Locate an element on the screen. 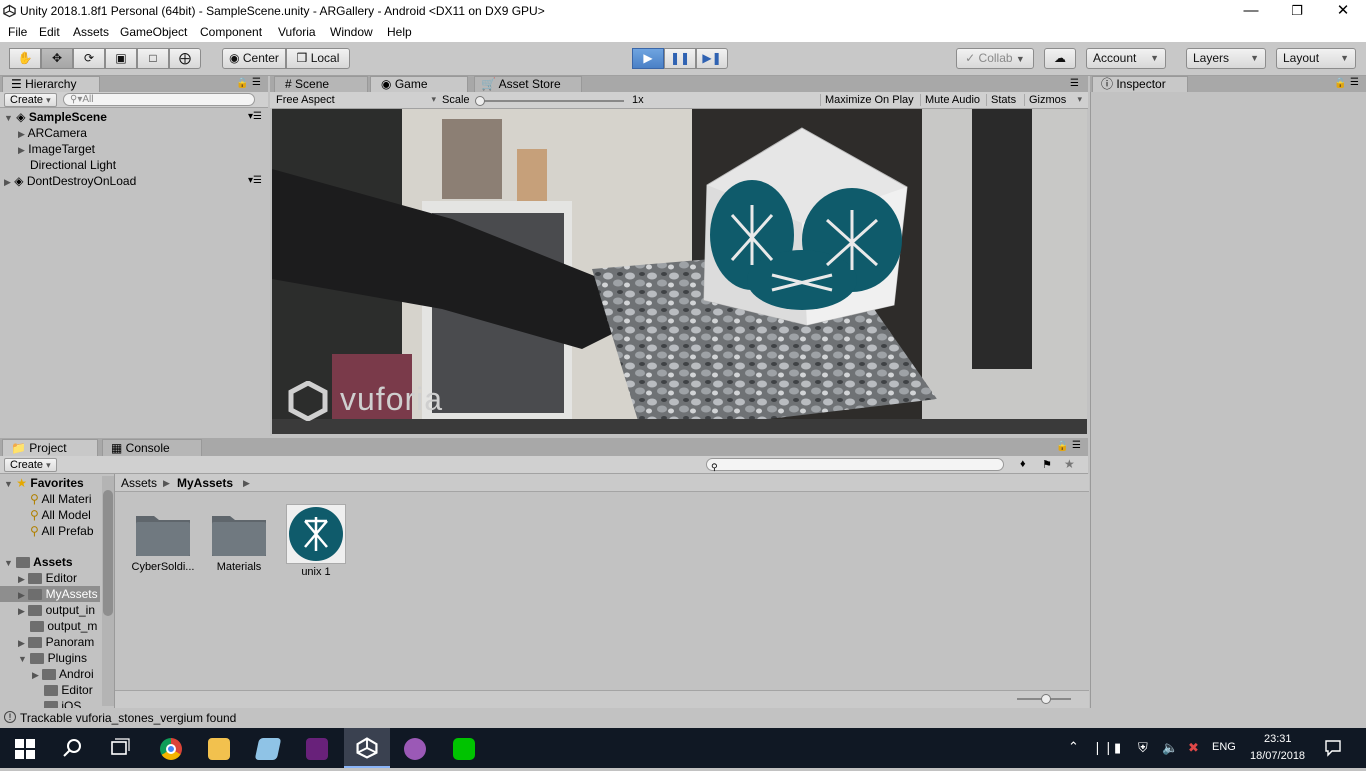  mute-audio-toggle: Mute Audio is located at coordinates (950, 100).